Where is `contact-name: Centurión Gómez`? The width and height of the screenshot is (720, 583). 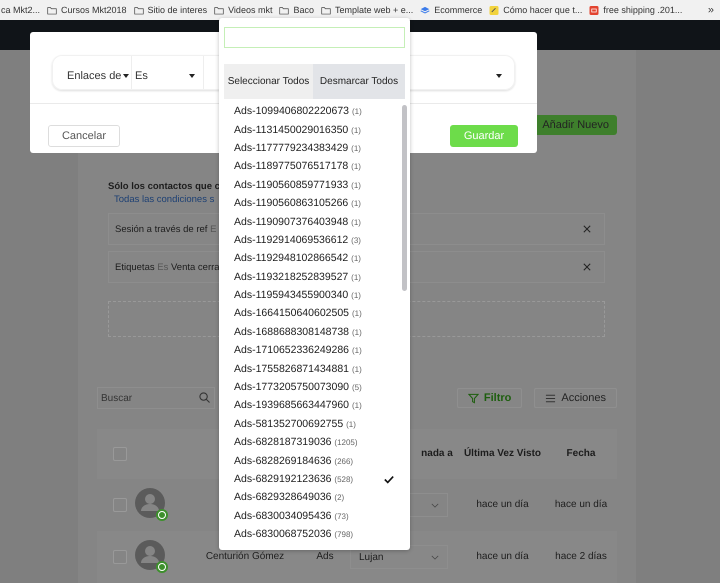 contact-name: Centurión Gómez is located at coordinates (245, 557).